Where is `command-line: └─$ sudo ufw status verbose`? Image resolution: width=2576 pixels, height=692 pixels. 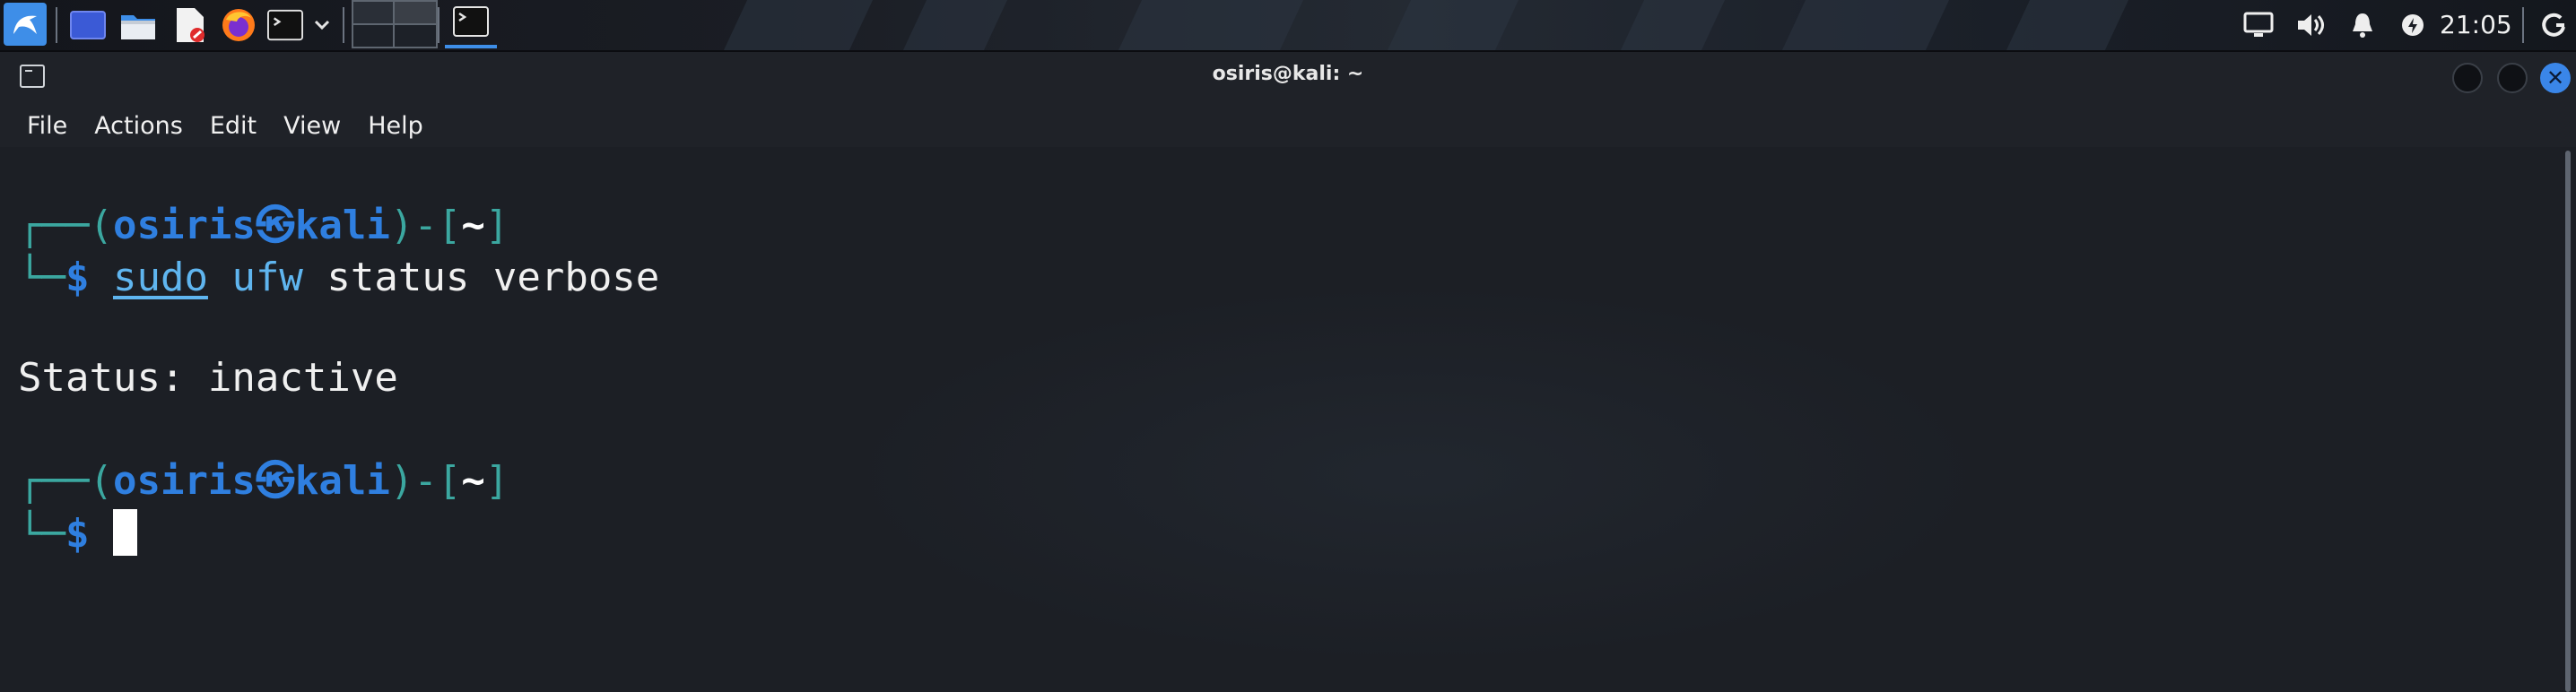 command-line: └─$ sudo ufw status verbose is located at coordinates (338, 278).